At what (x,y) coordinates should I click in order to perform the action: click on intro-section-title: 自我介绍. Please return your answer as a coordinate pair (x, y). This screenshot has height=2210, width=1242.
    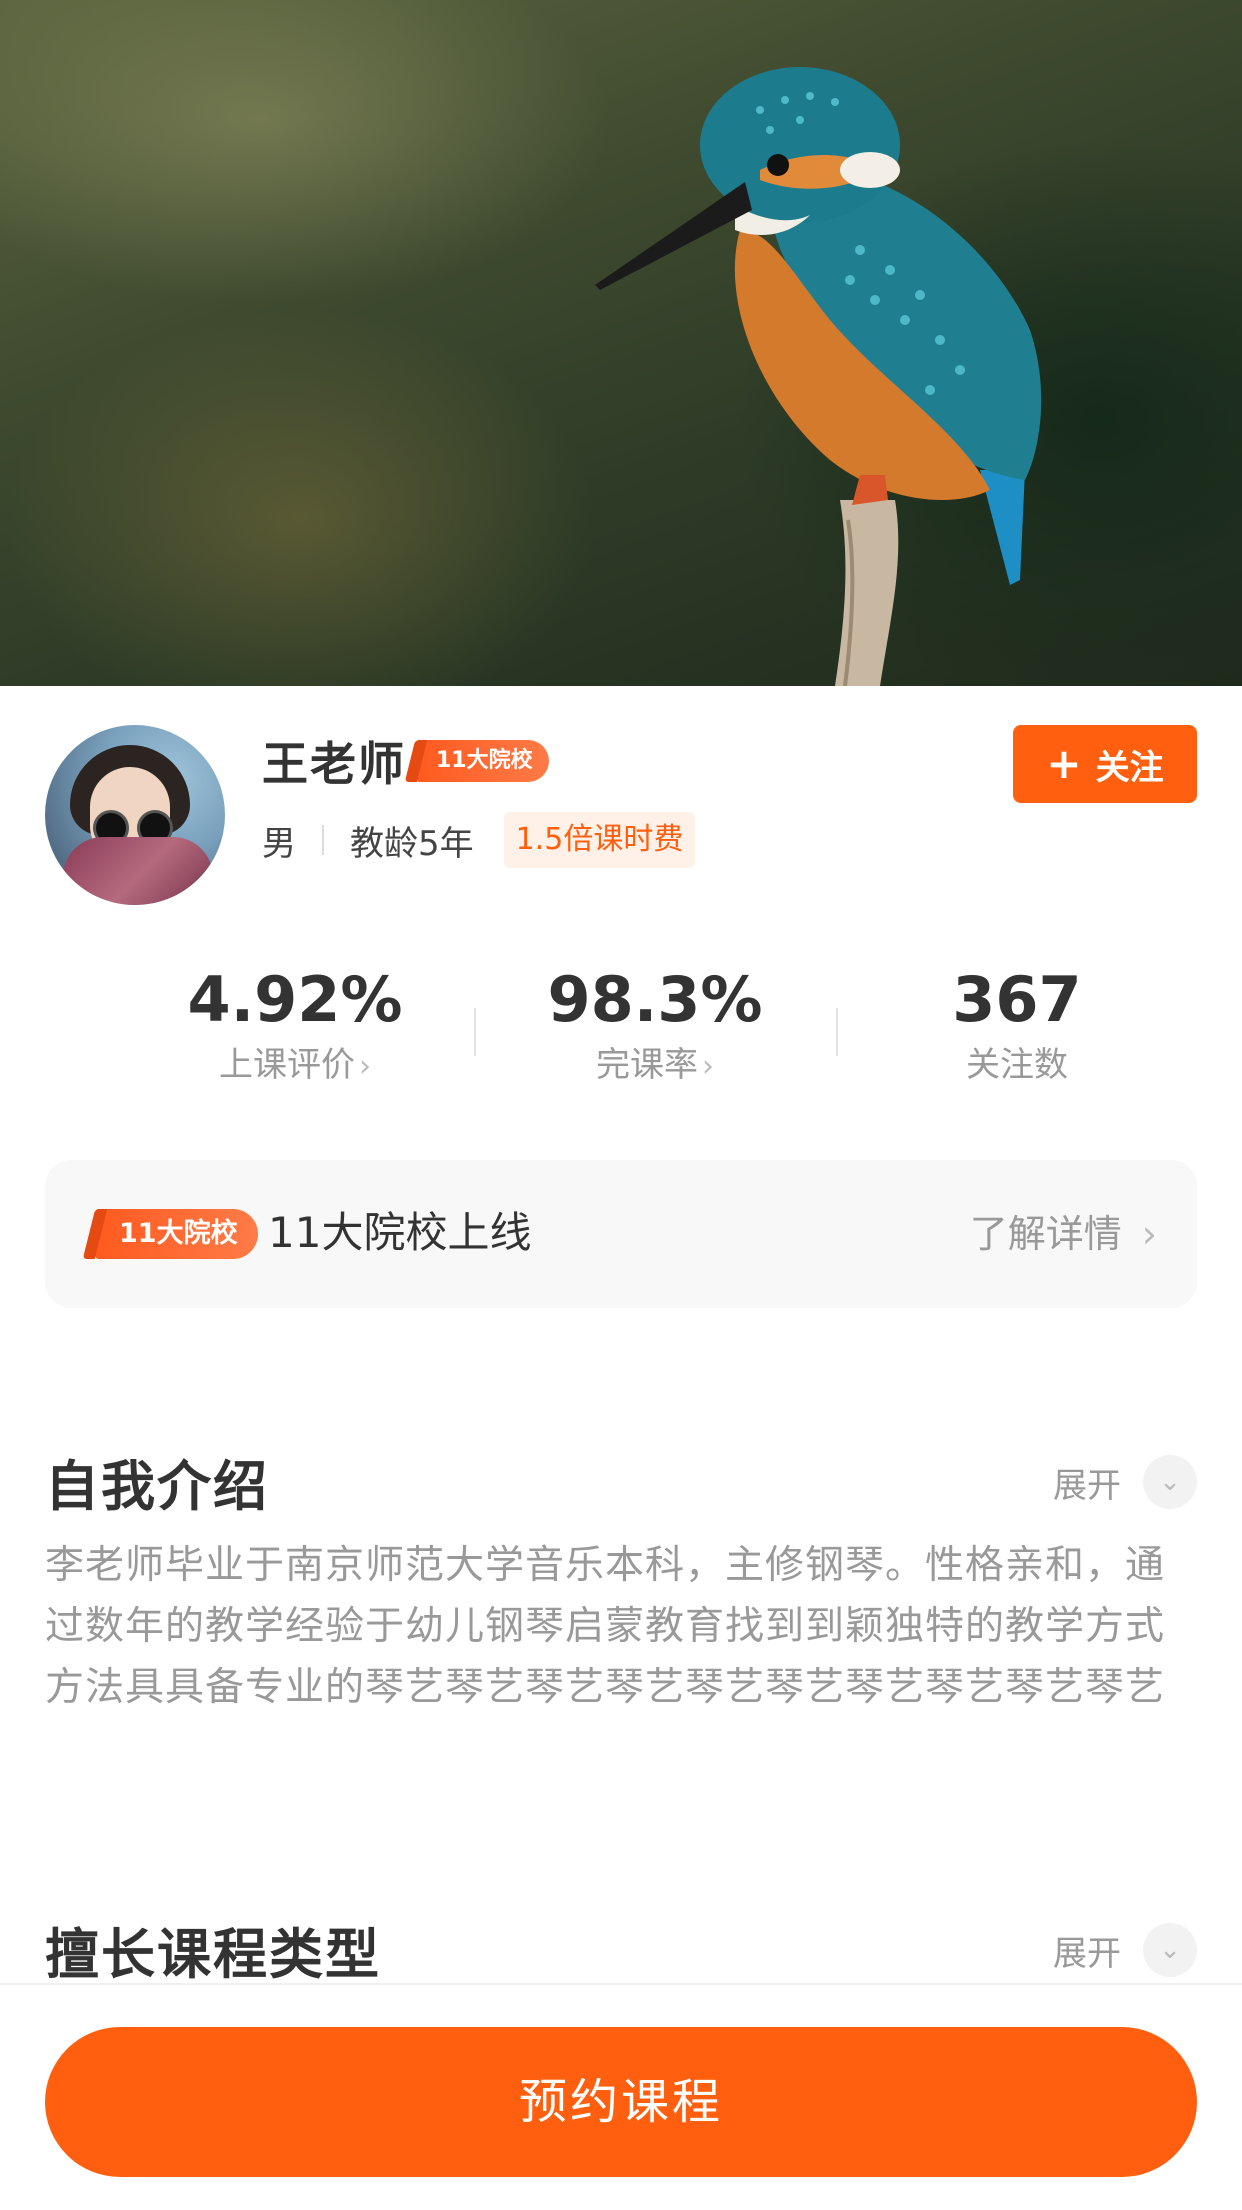
    Looking at the image, I should click on (157, 1486).